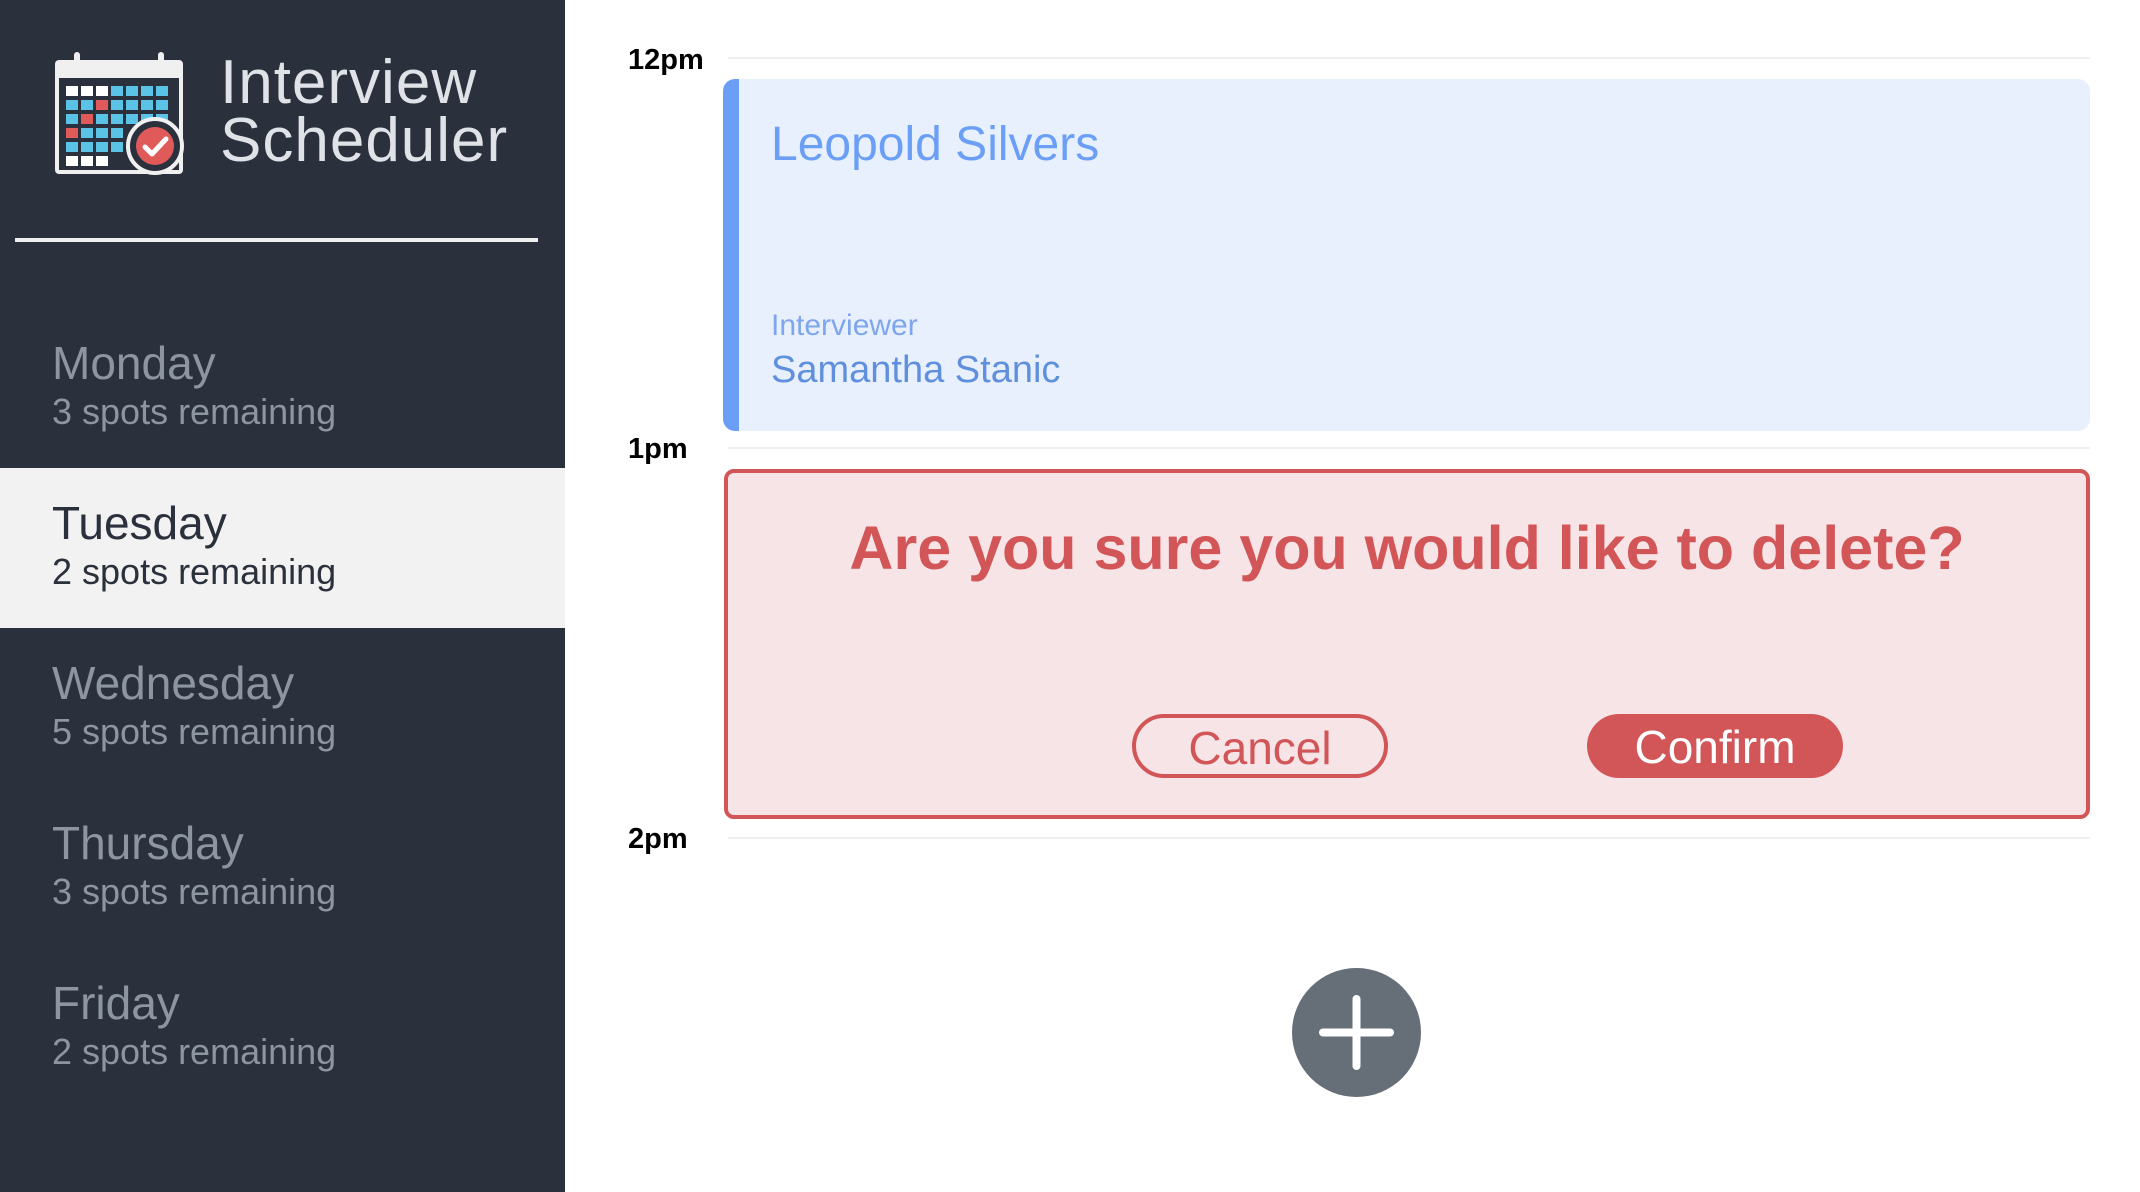 Image resolution: width=2140 pixels, height=1192 pixels. What do you see at coordinates (844, 325) in the screenshot?
I see `interviewer-label: Interviewer` at bounding box center [844, 325].